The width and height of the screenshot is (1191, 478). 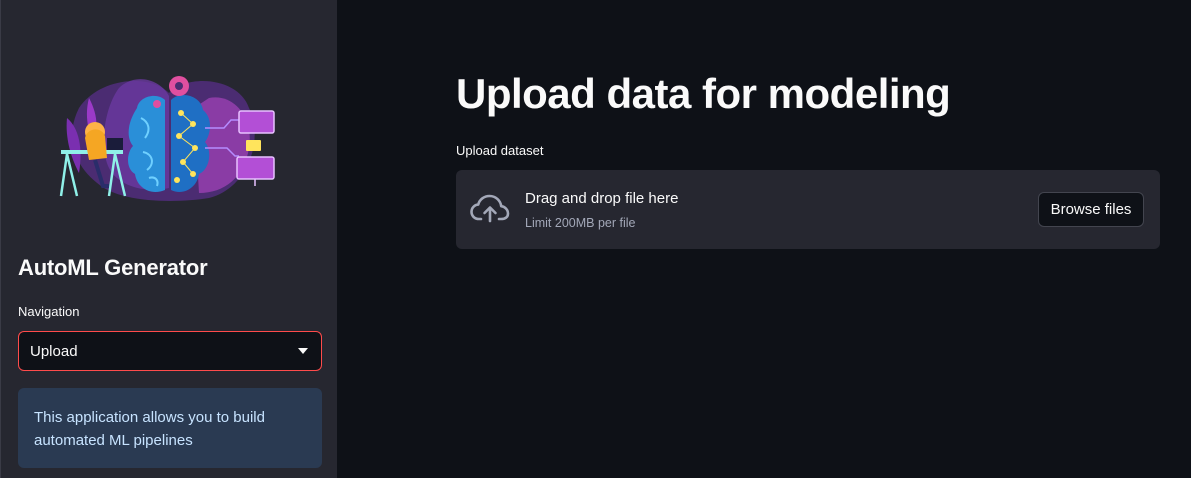 What do you see at coordinates (303, 351) in the screenshot?
I see `chevron-down-icon` at bounding box center [303, 351].